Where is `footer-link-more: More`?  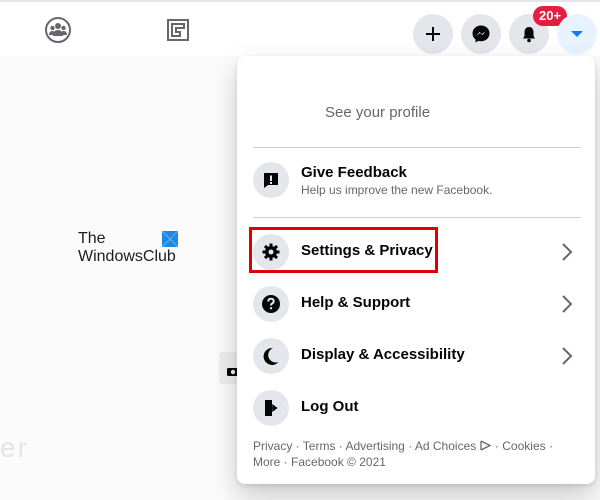 footer-link-more: More is located at coordinates (266, 462).